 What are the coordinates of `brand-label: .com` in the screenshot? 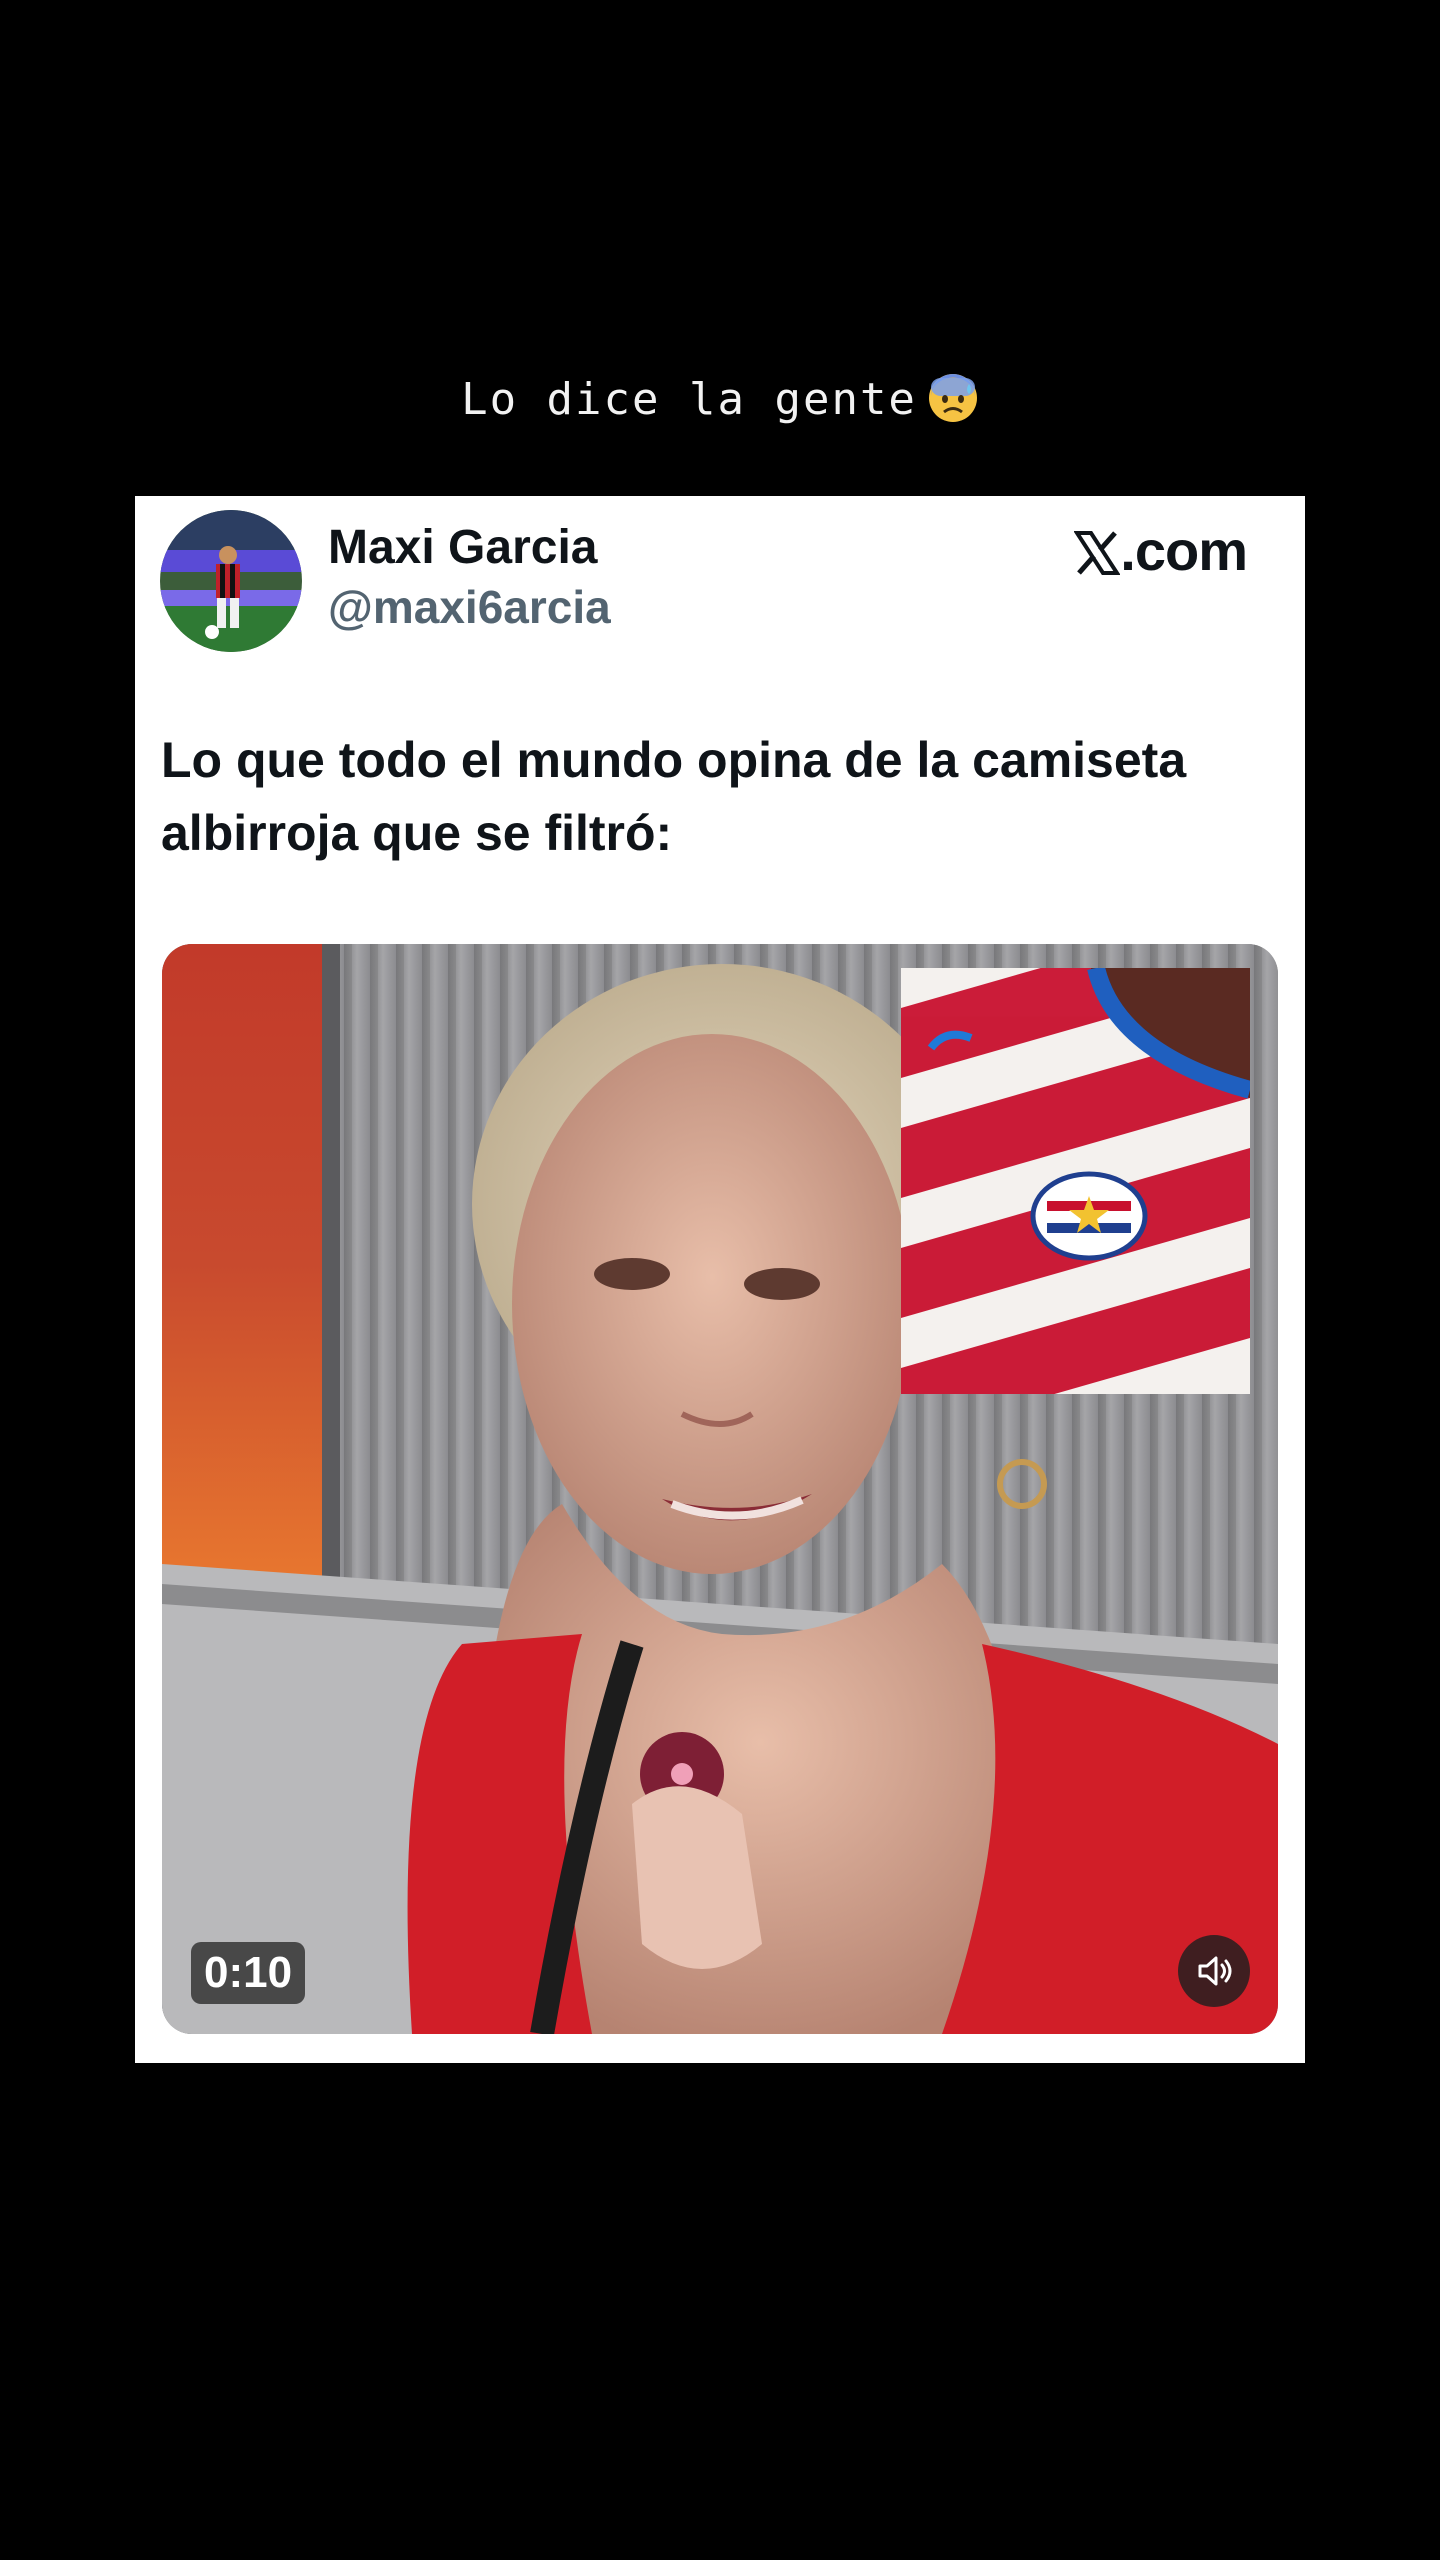 It's located at (1184, 550).